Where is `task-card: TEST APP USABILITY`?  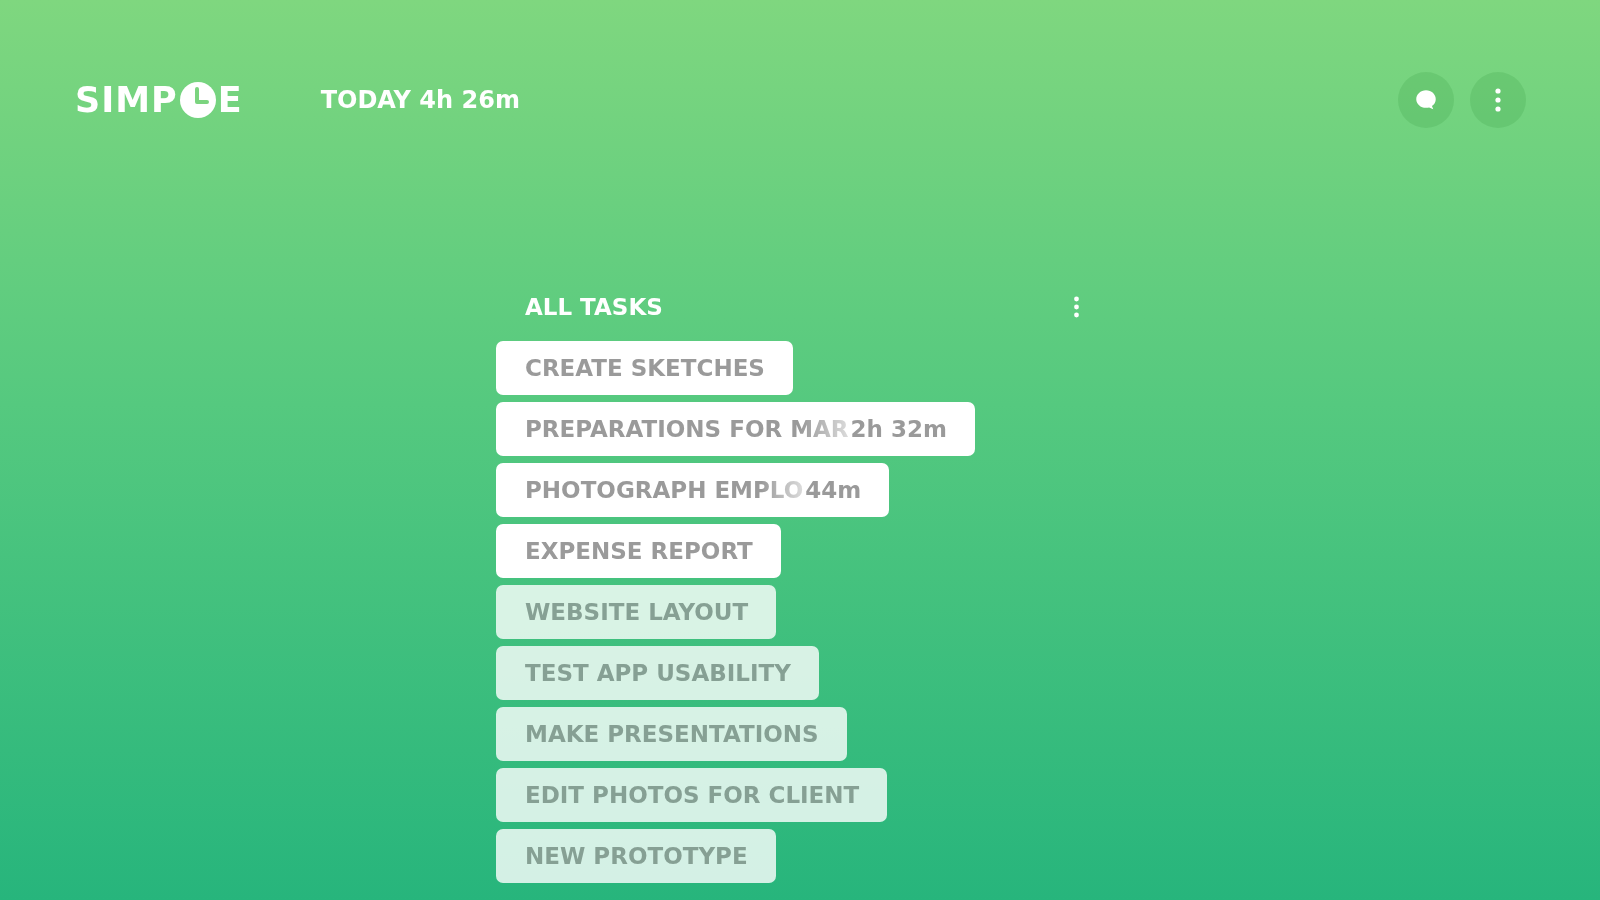
task-card: TEST APP USABILITY is located at coordinates (657, 673).